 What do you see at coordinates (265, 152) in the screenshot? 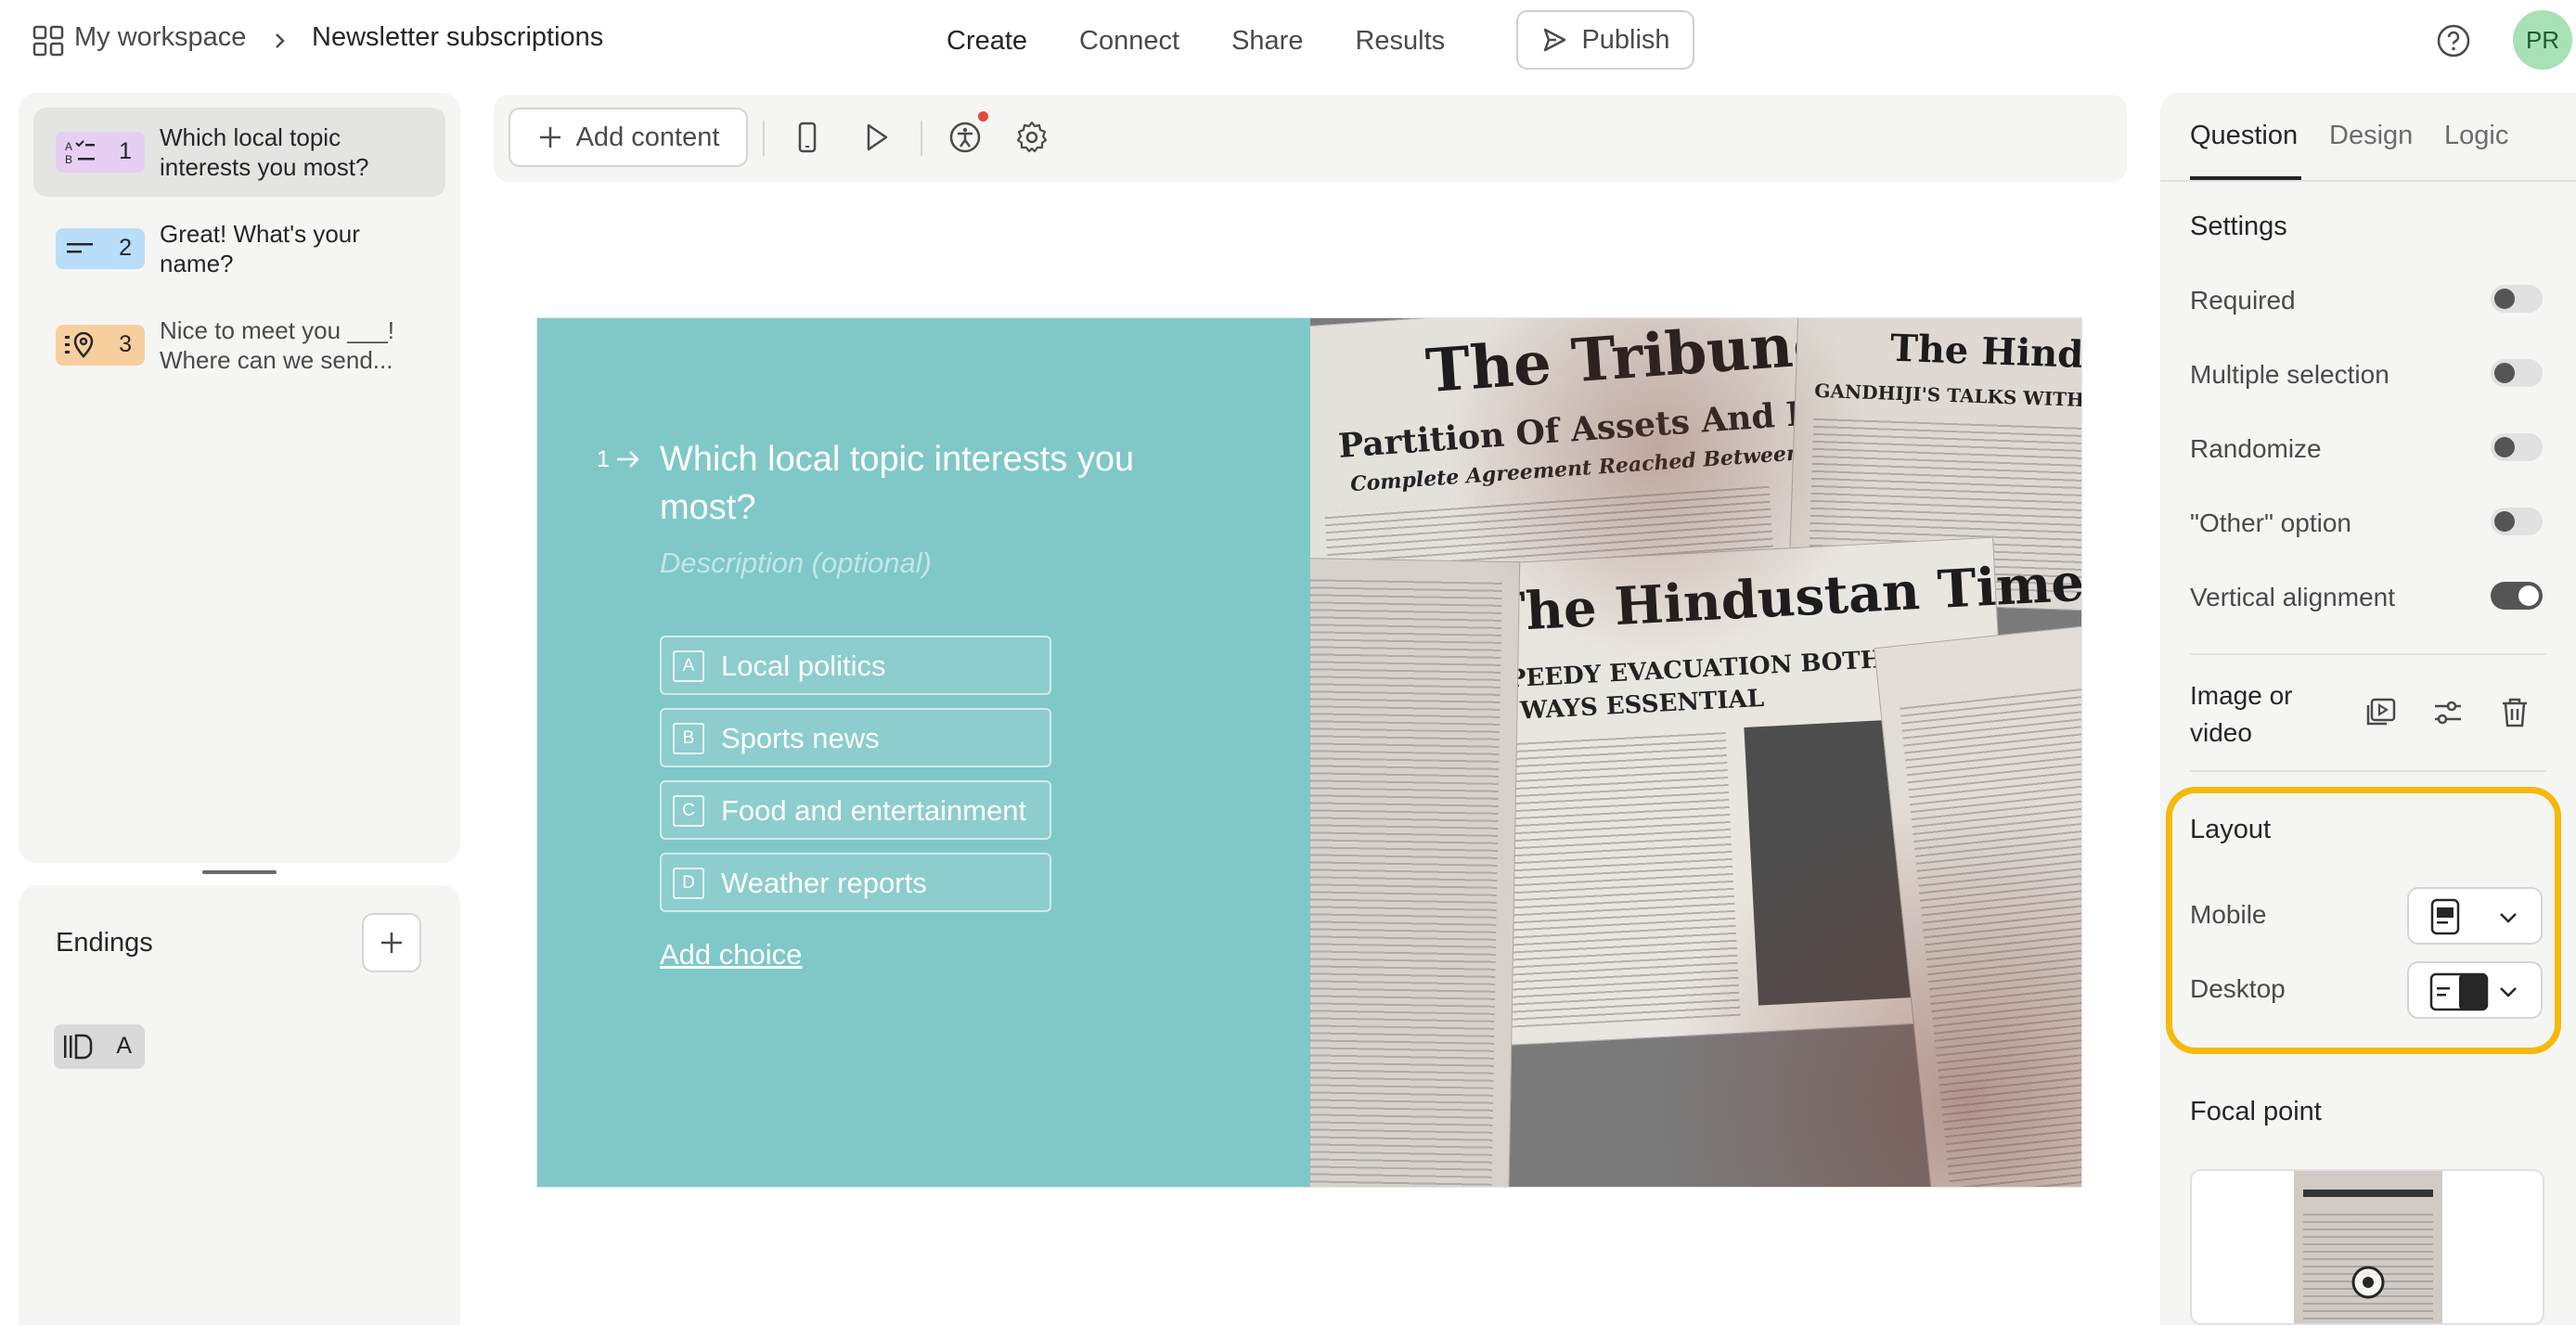
I see `question-text: Which local topic interests you most?` at bounding box center [265, 152].